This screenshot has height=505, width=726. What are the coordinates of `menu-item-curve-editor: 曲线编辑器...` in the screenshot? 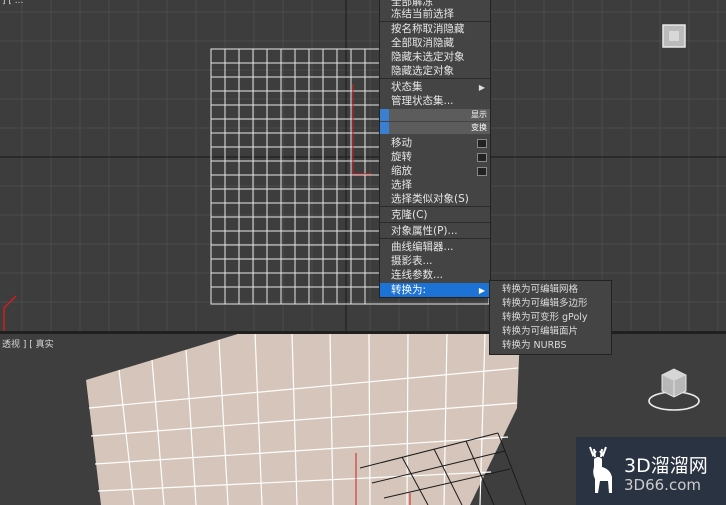 It's located at (422, 247).